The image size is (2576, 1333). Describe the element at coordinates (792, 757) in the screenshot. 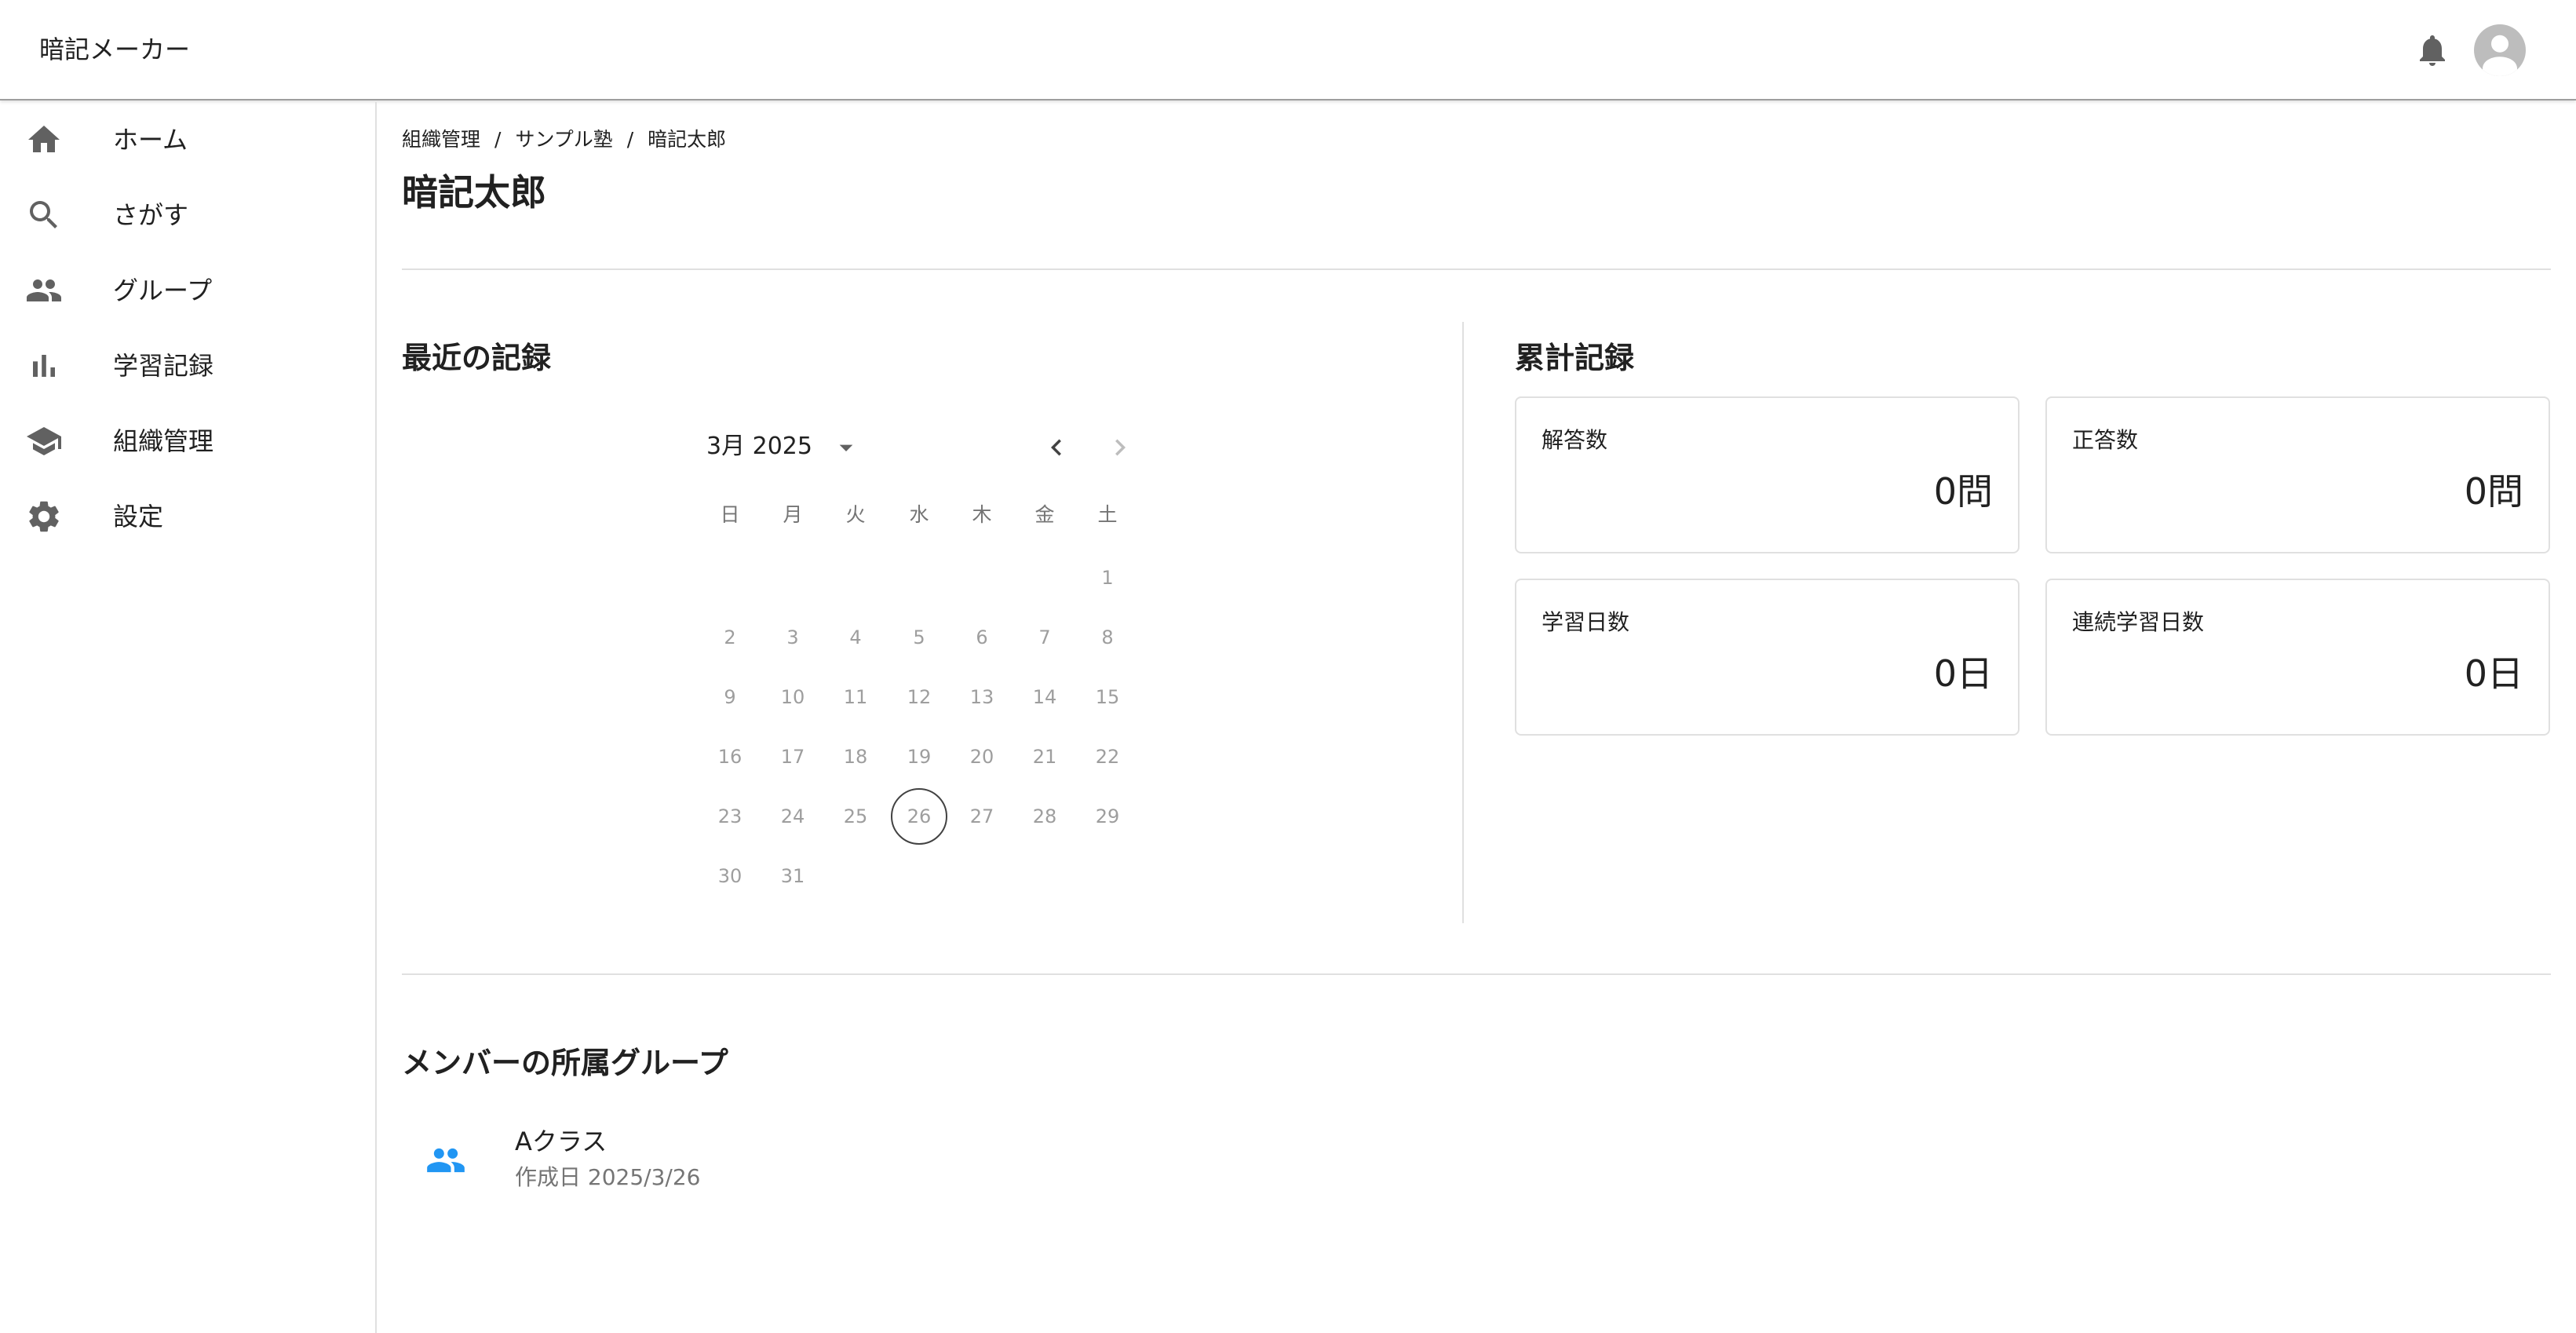

I see `calendar-day: 17` at that location.